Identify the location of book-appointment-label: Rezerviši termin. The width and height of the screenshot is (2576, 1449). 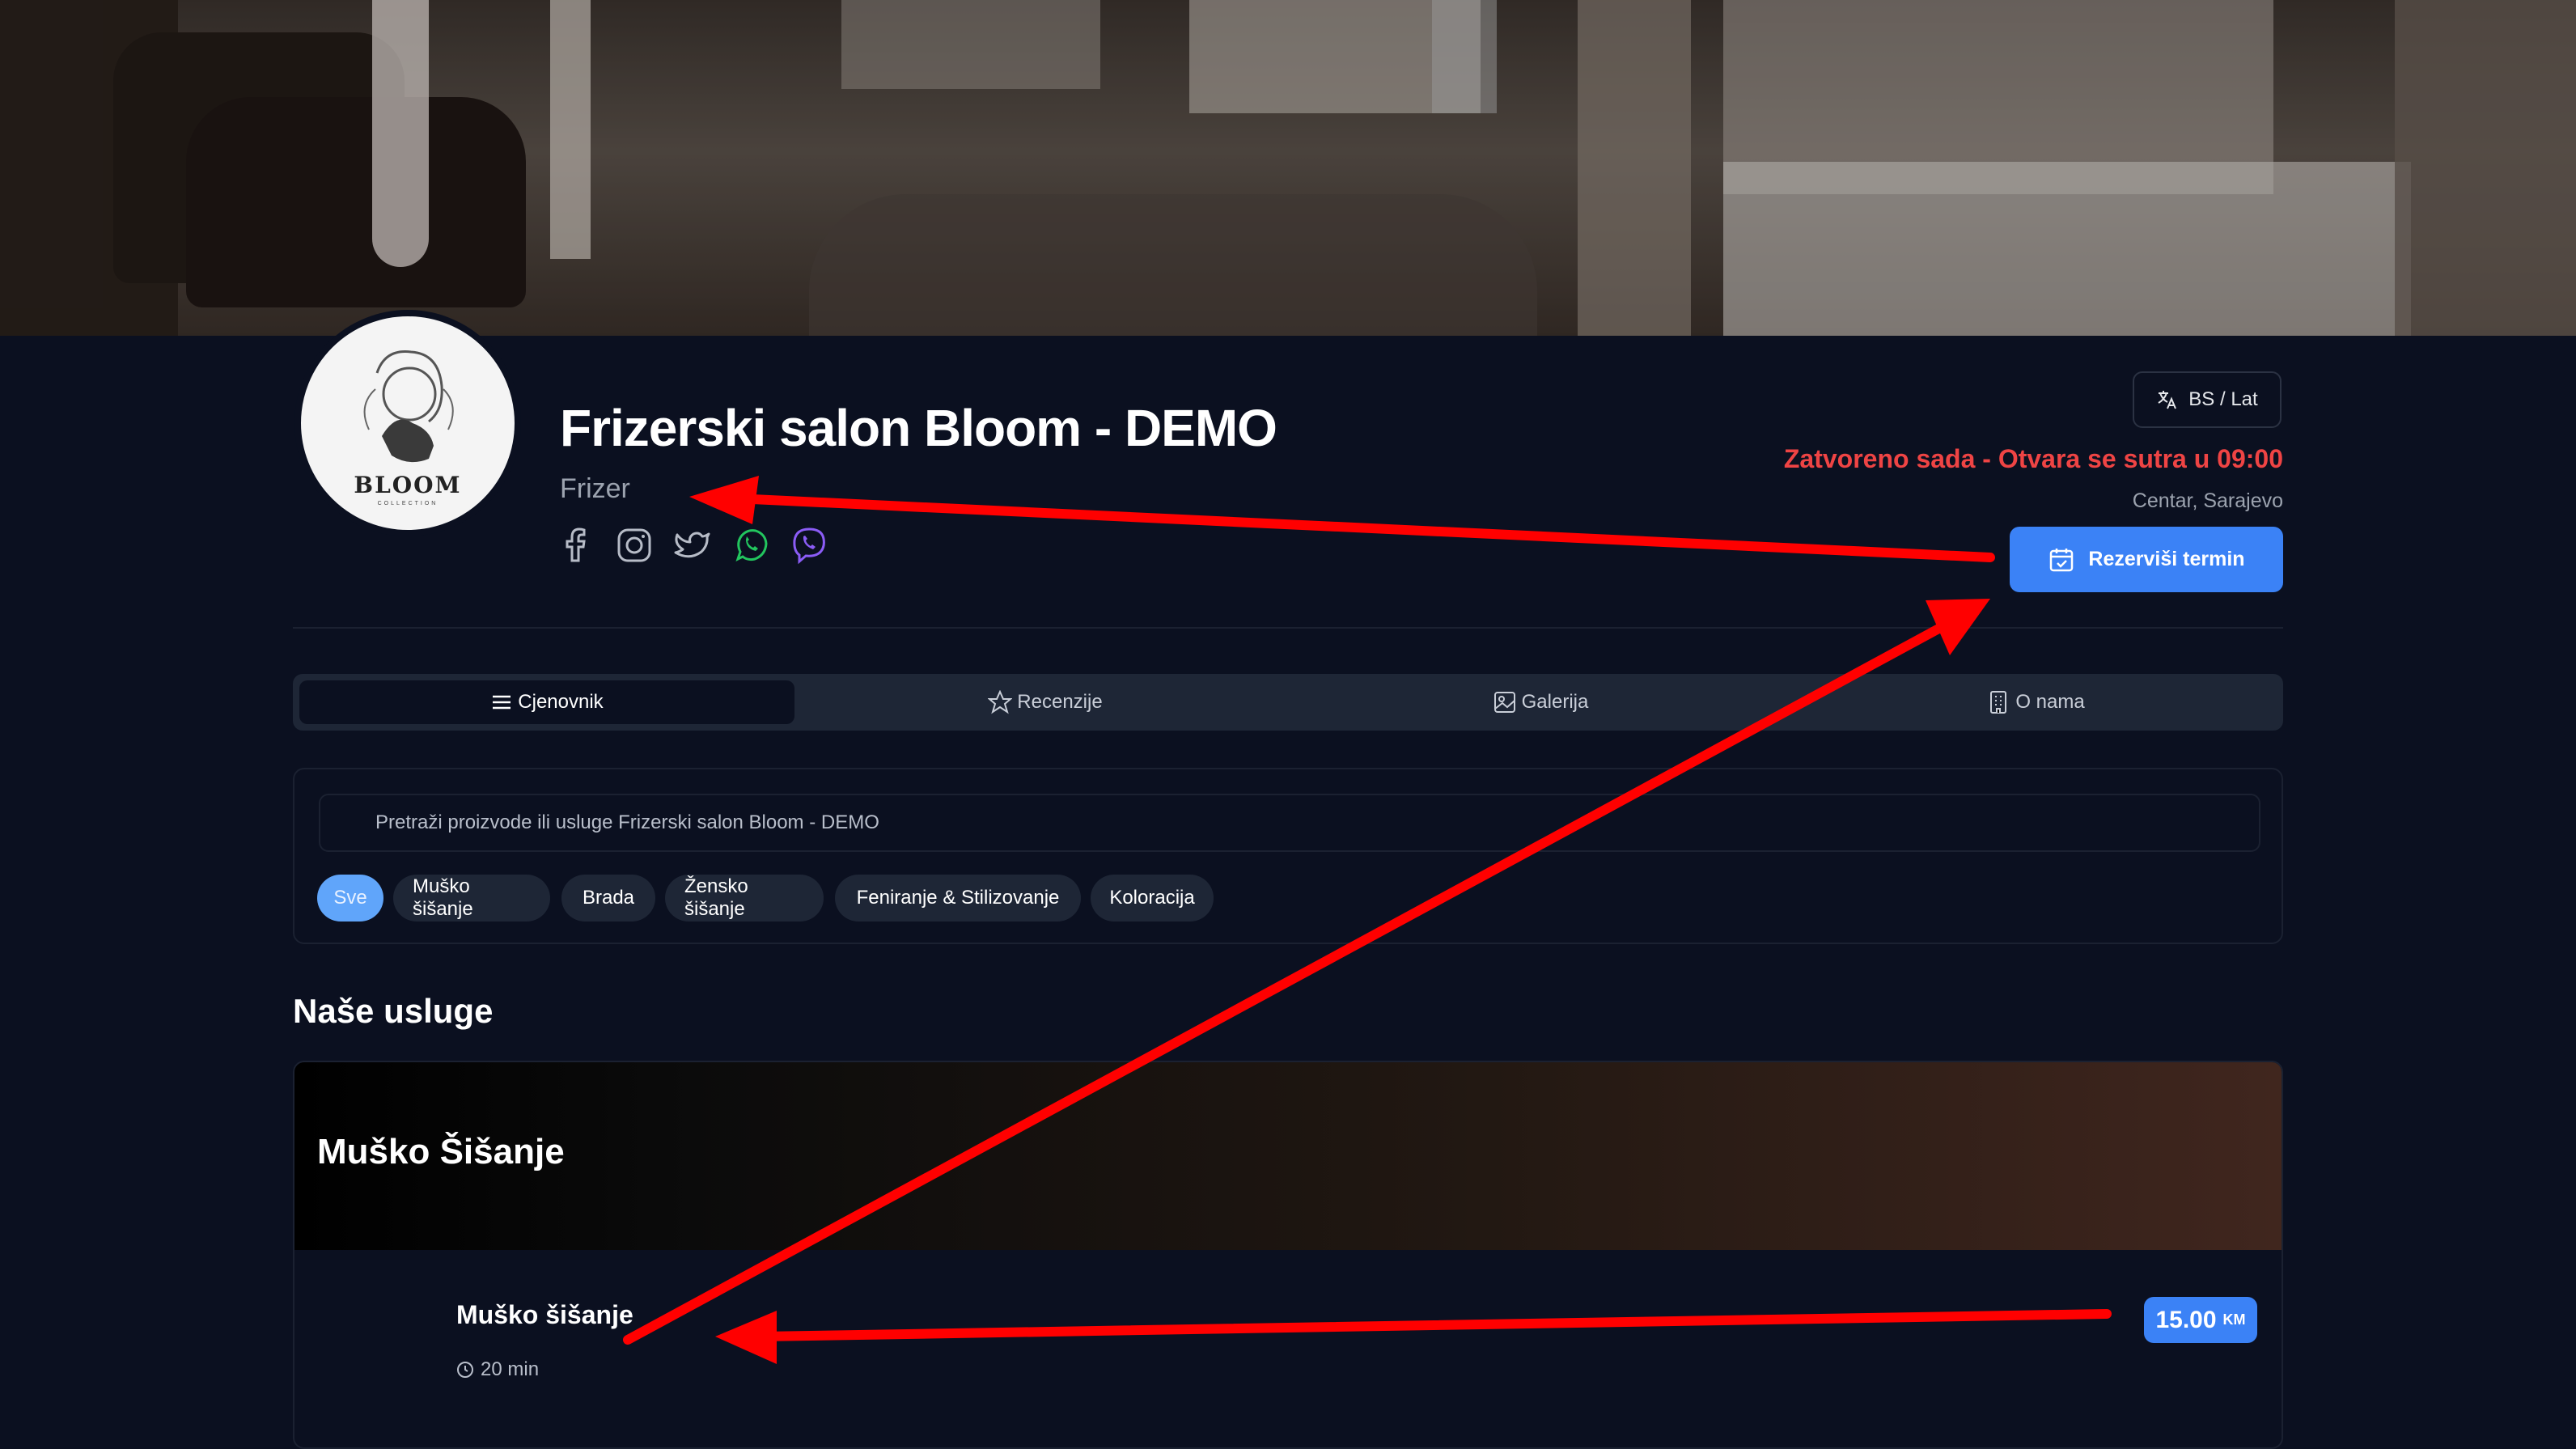
(2166, 559).